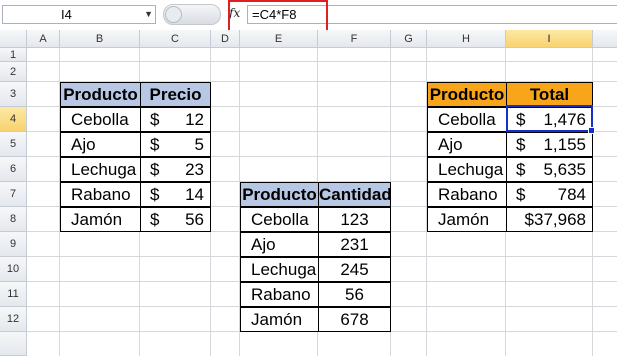 The image size is (617, 356). Describe the element at coordinates (354, 319) in the screenshot. I see `quantity-table-cantidad: 678` at that location.